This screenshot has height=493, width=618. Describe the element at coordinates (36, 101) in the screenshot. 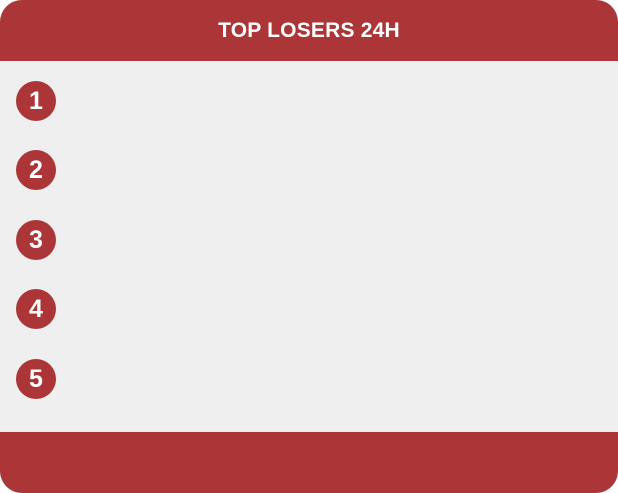

I see `rank-badge: 1` at that location.